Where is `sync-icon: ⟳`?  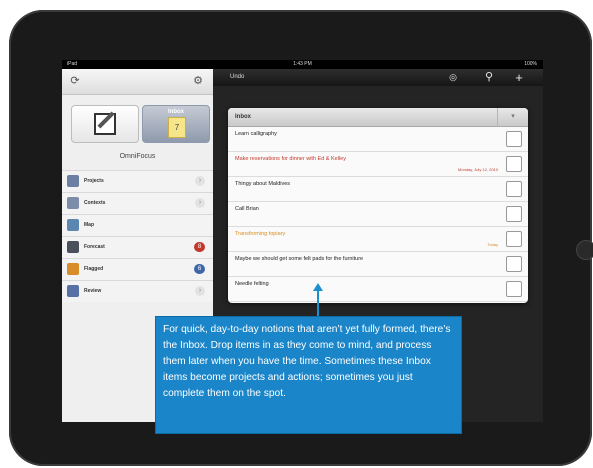 sync-icon: ⟳ is located at coordinates (75, 81).